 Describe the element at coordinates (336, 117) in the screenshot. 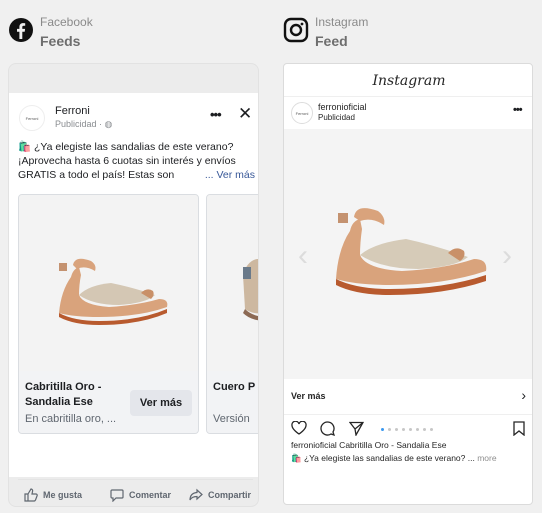

I see `sponsored-label: Publicidad` at that location.